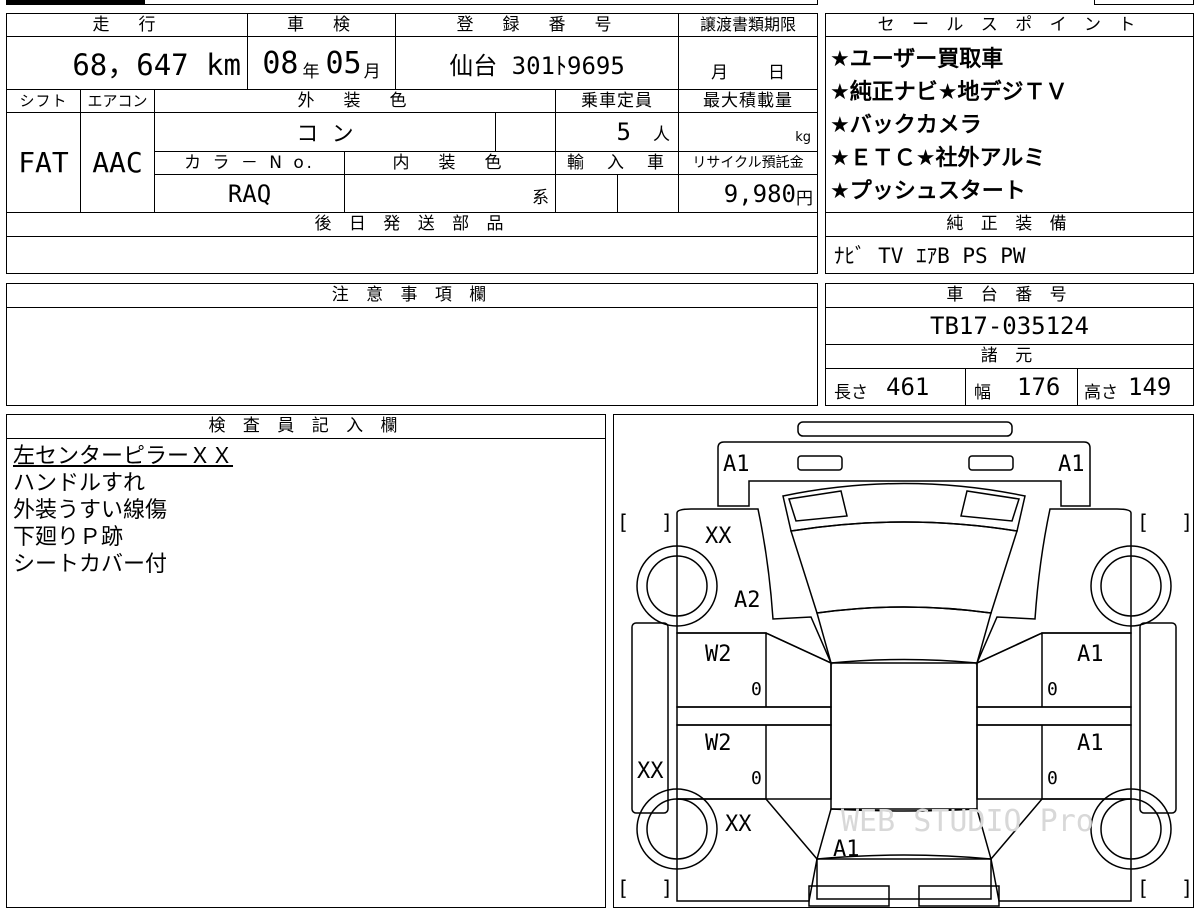 Image resolution: width=1200 pixels, height=908 pixels. Describe the element at coordinates (1054, 716) in the screenshot. I see `right-pillar-strip` at that location.